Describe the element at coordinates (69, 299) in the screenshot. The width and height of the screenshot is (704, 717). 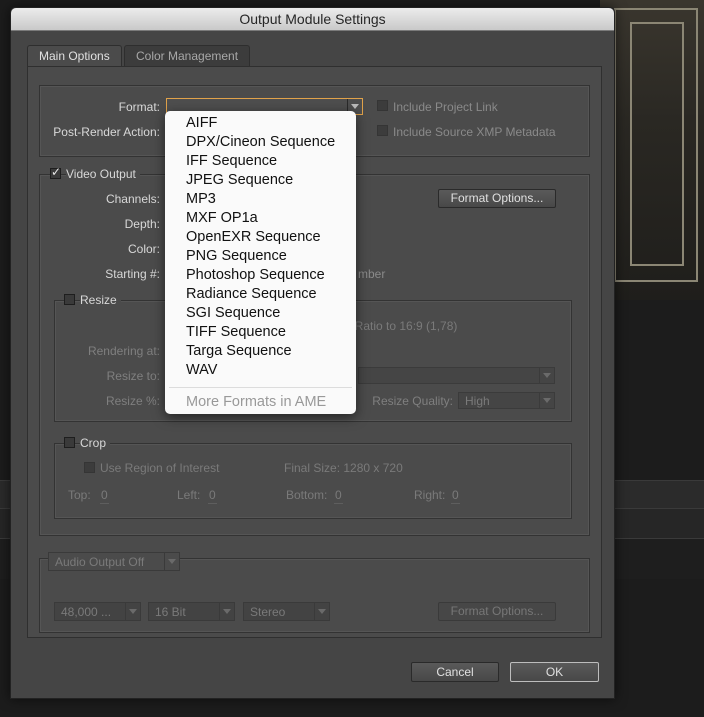
I see `resize-checkbox` at that location.